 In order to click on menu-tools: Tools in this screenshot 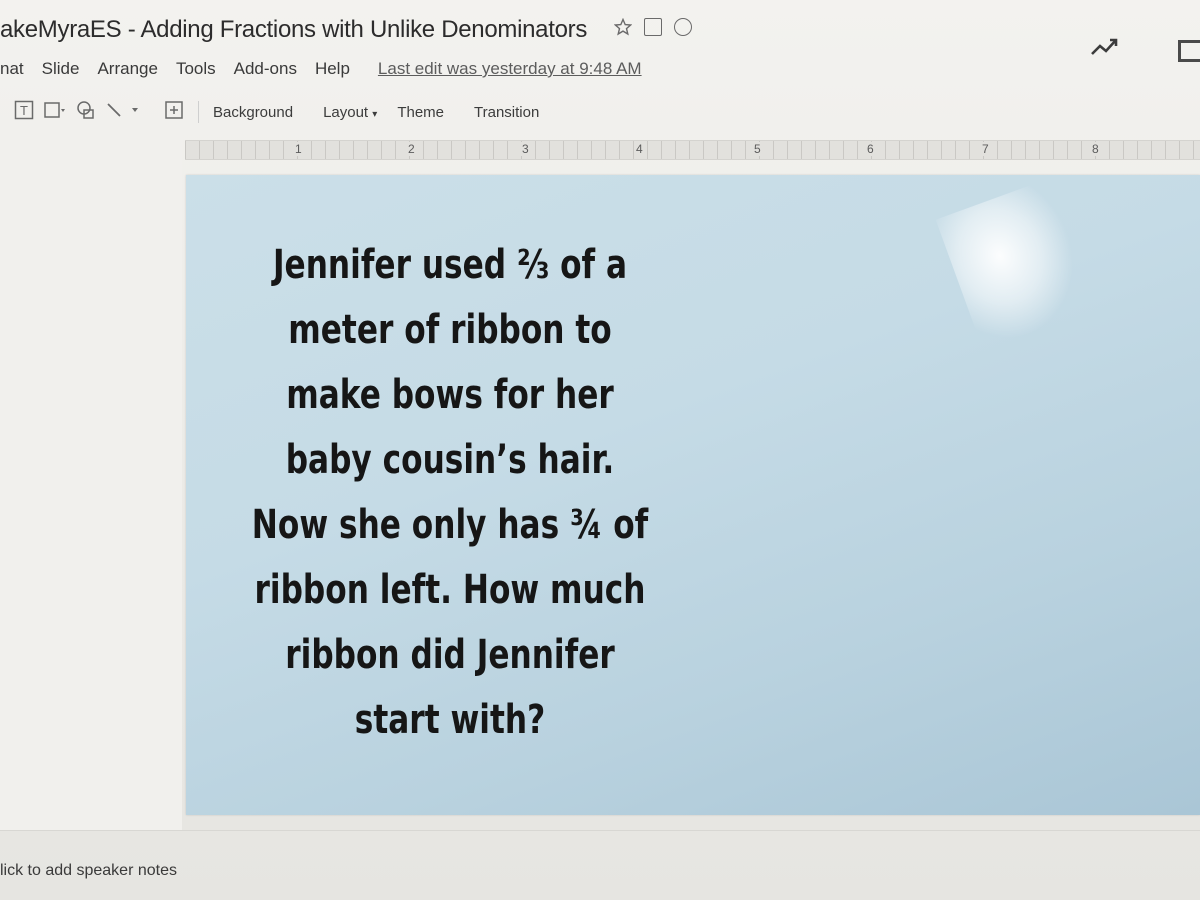, I will do `click(196, 69)`.